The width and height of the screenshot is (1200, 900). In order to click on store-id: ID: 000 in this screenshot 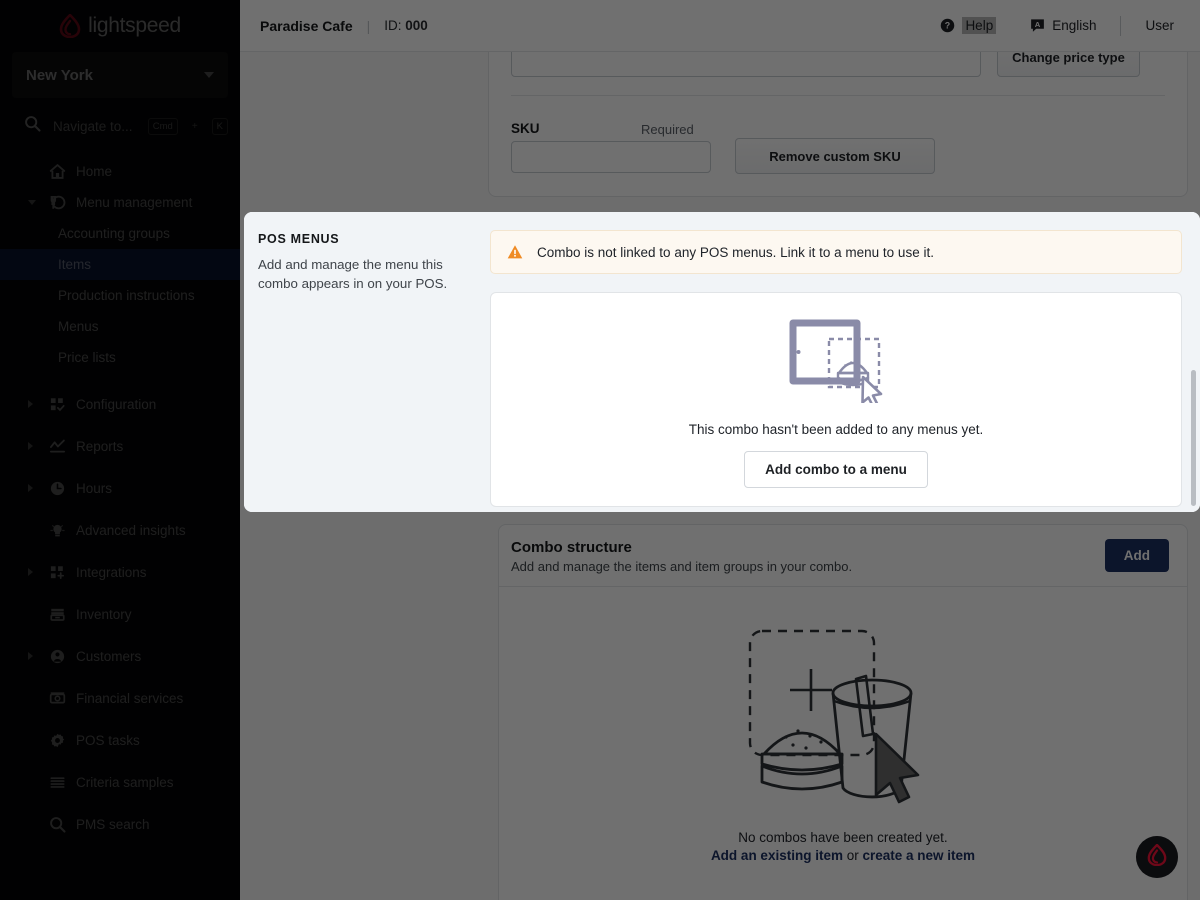, I will do `click(406, 25)`.